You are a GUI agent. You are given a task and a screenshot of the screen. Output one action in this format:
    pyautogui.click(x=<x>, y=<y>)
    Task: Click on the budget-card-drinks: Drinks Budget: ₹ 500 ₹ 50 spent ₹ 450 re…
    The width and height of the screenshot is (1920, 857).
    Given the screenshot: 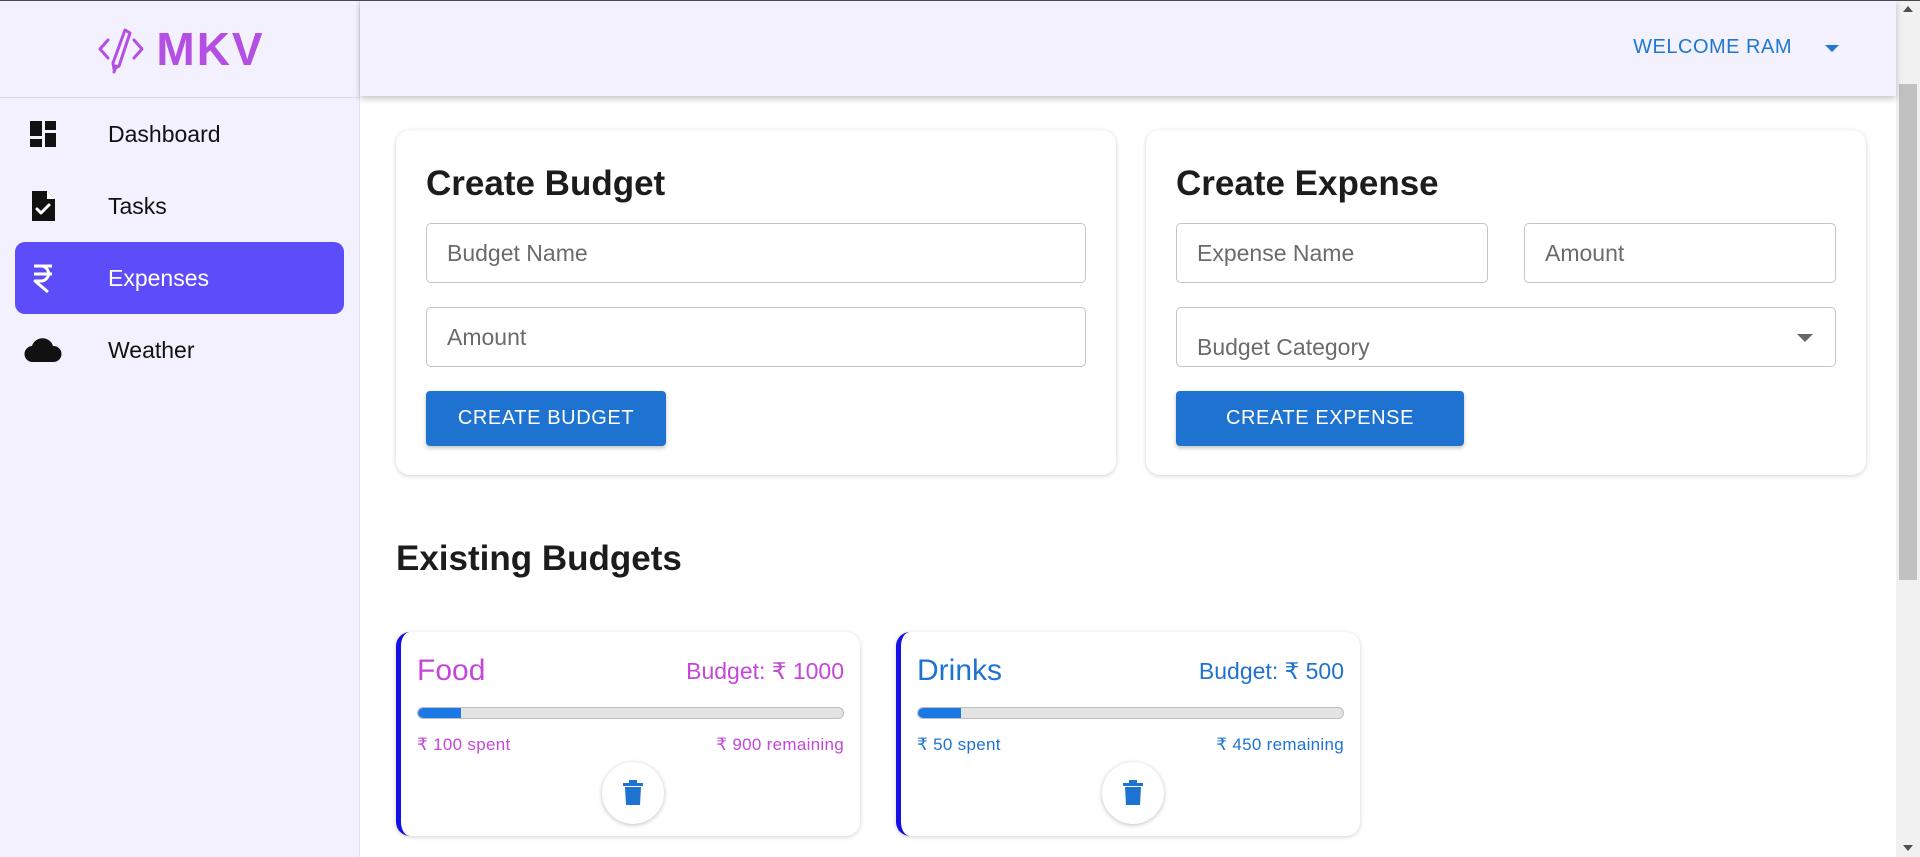 What is the action you would take?
    pyautogui.click(x=1128, y=734)
    